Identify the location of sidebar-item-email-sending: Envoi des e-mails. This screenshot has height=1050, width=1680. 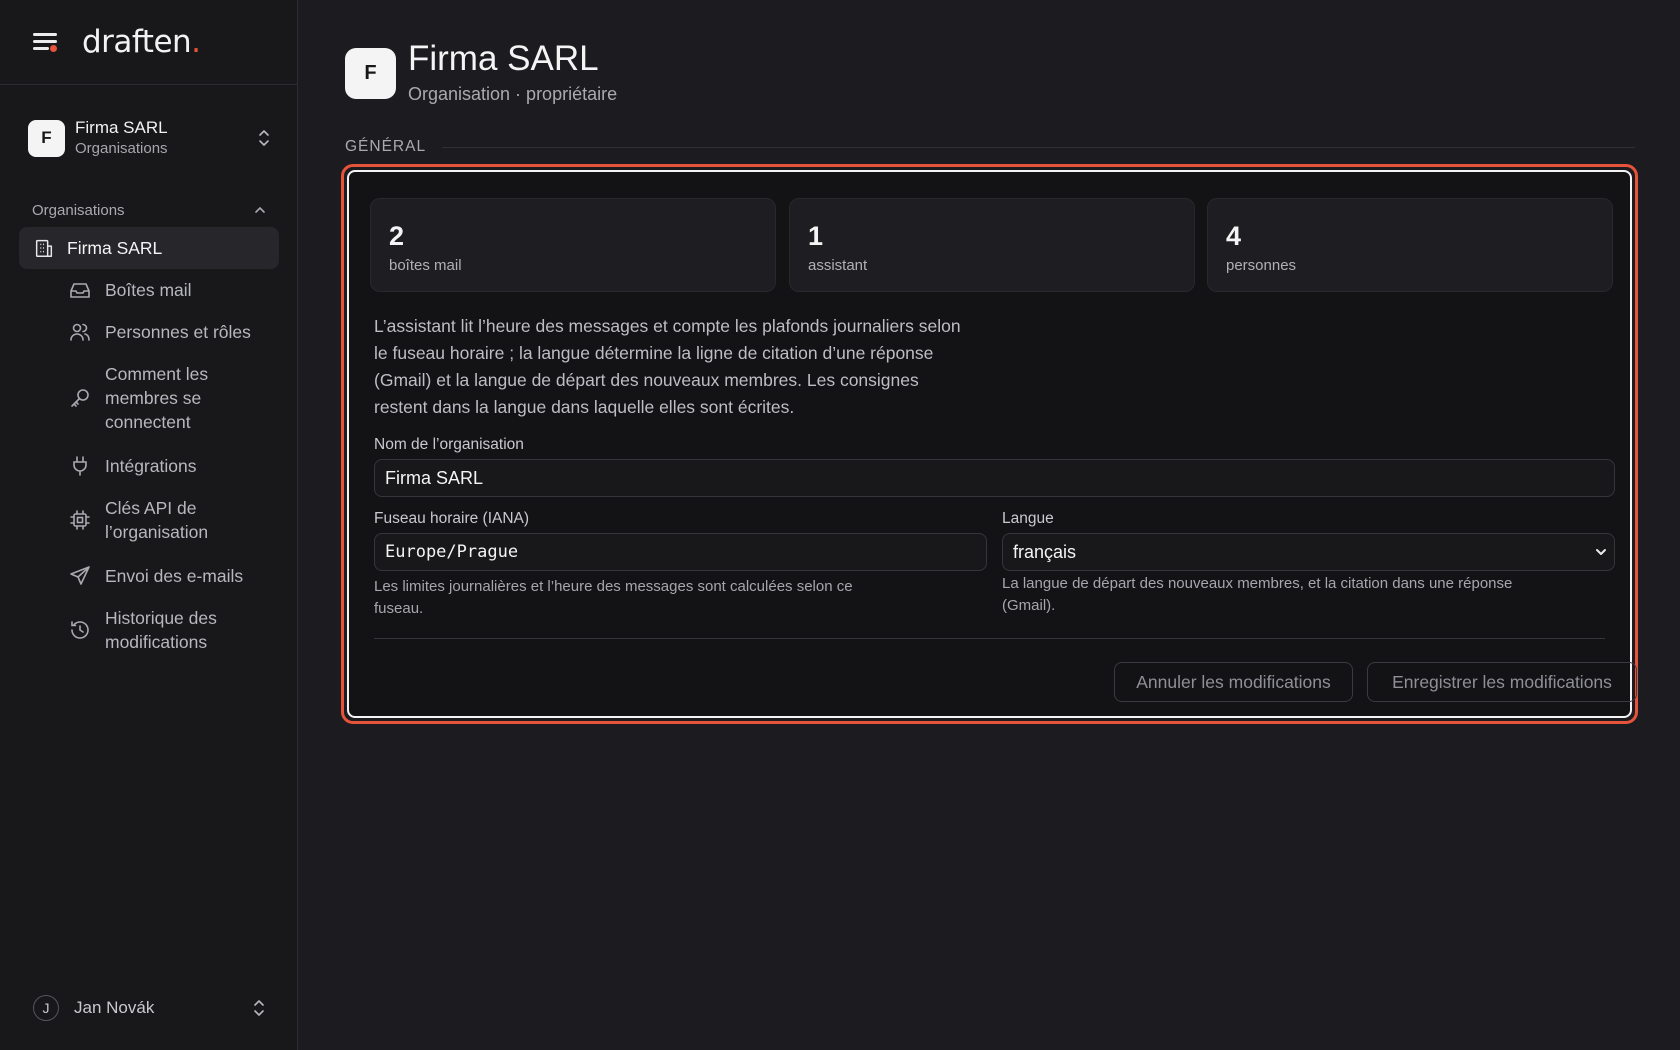
(173, 576).